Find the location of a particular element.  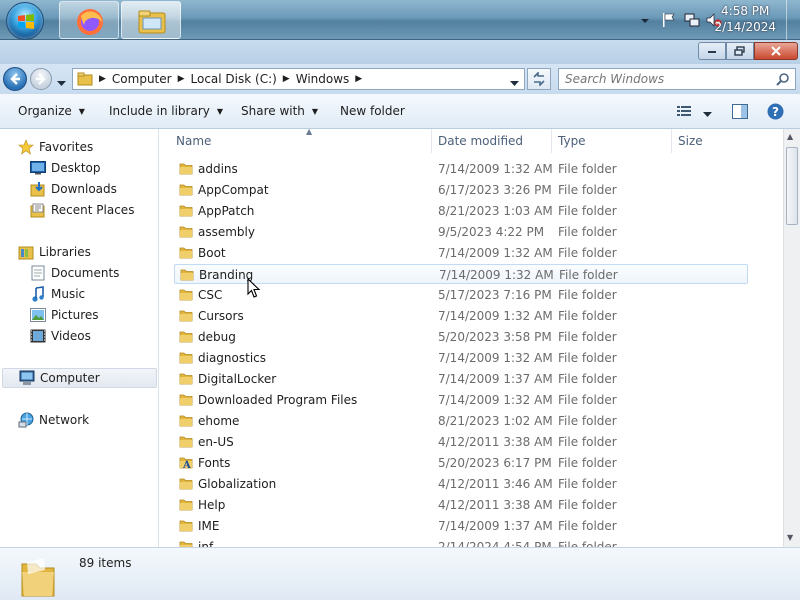

file-name: IME is located at coordinates (209, 526).